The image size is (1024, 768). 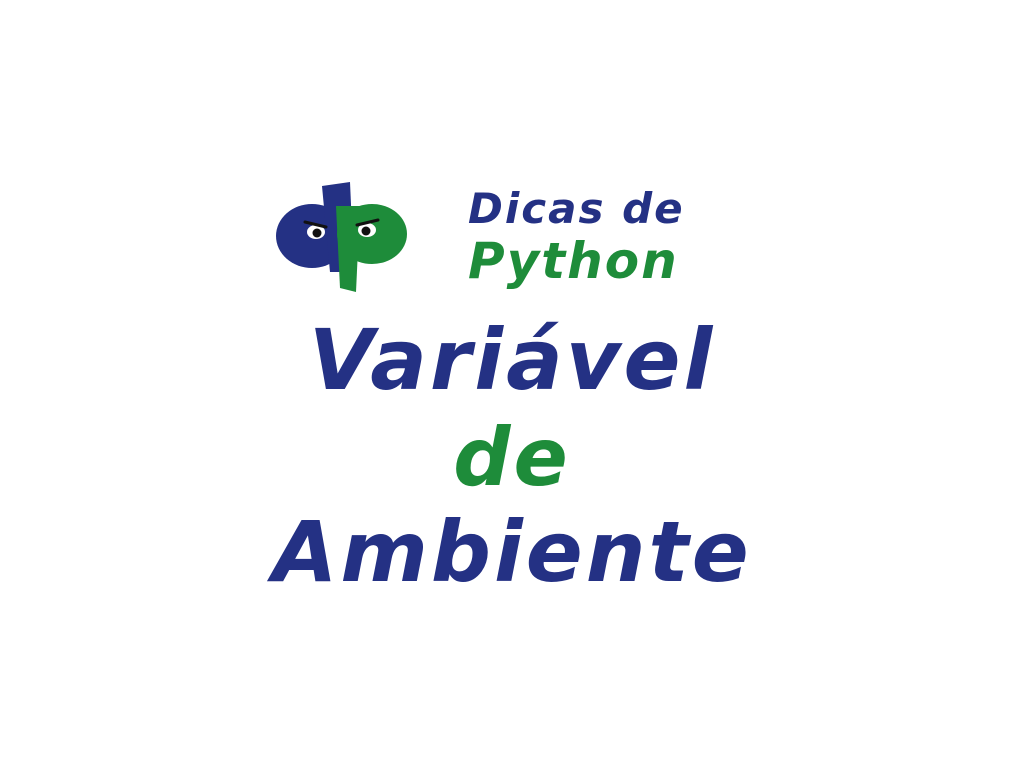 I want to click on brand-name-line-1: Dicas de, so click(x=576, y=208).